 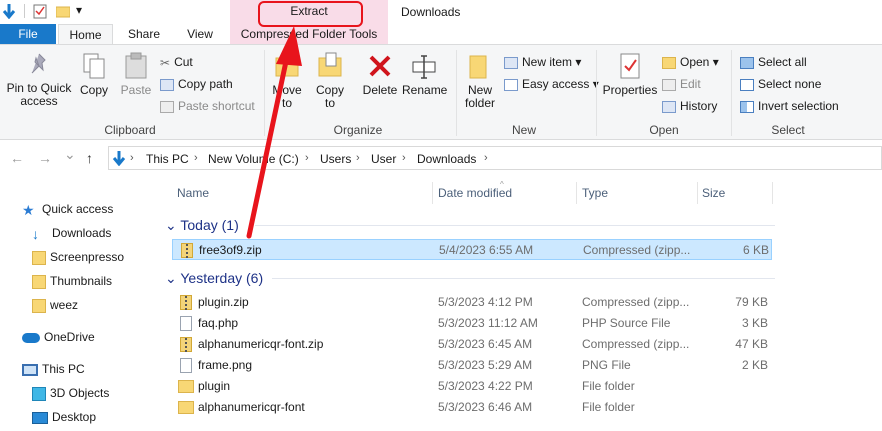 What do you see at coordinates (63, 11) in the screenshot?
I see `new-folder-icon` at bounding box center [63, 11].